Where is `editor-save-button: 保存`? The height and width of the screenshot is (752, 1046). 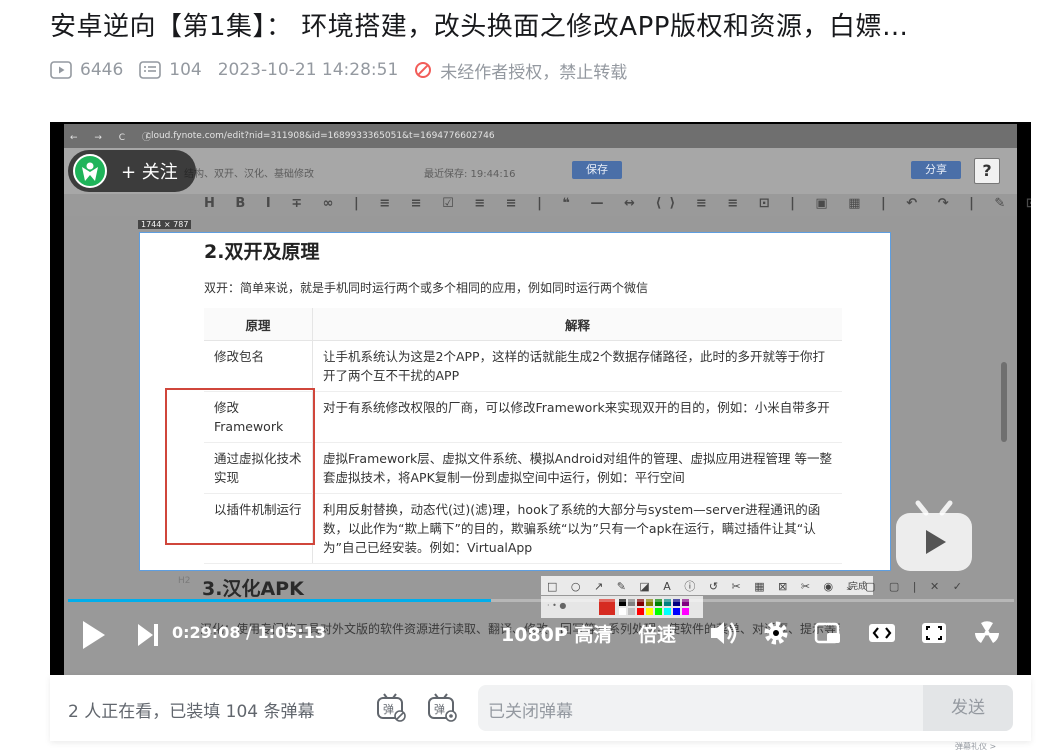
editor-save-button: 保存 is located at coordinates (597, 170).